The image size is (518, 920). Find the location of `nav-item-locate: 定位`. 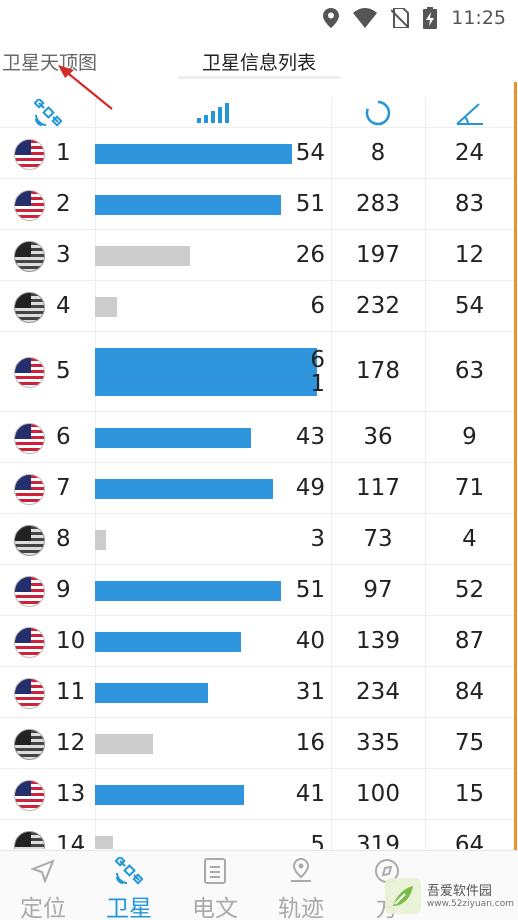

nav-item-locate: 定位 is located at coordinates (43, 887).